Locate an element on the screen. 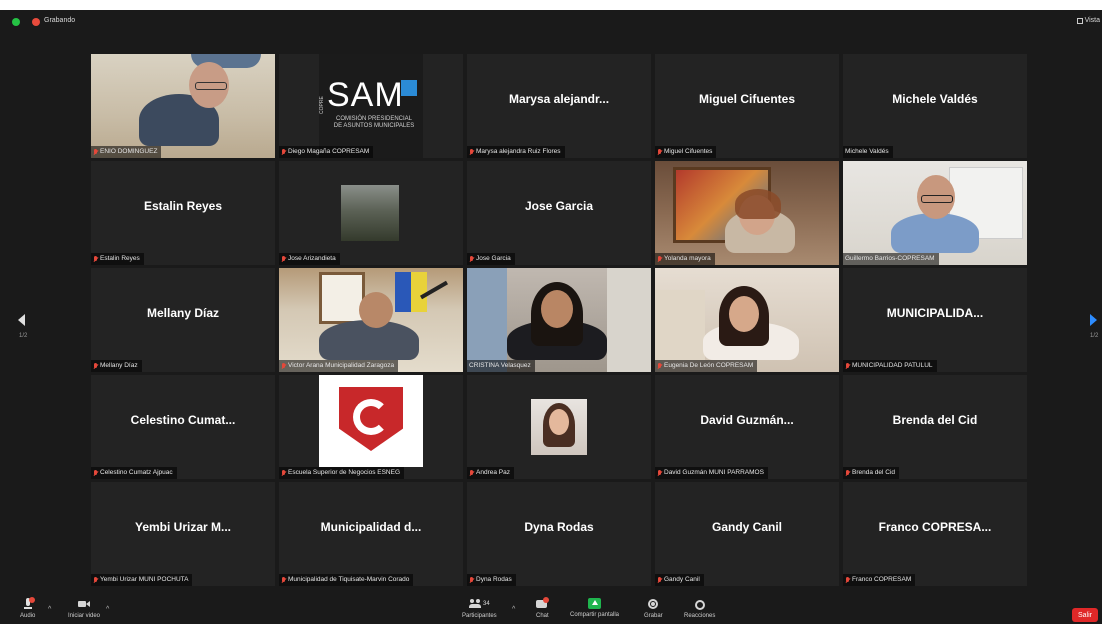 The image size is (1102, 624). participants-icon is located at coordinates (475, 604).